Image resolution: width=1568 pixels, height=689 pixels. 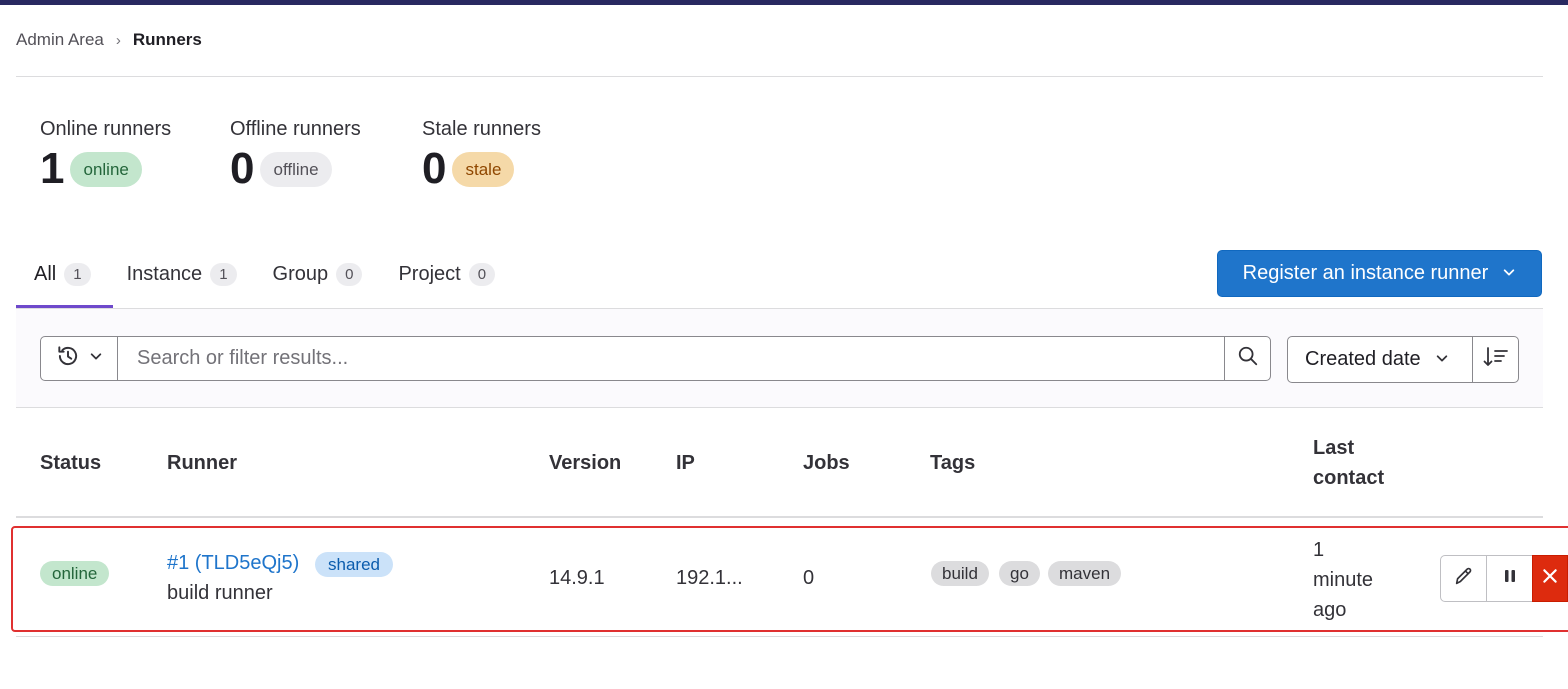 I want to click on last-contact-line: minute, so click(x=1343, y=580).